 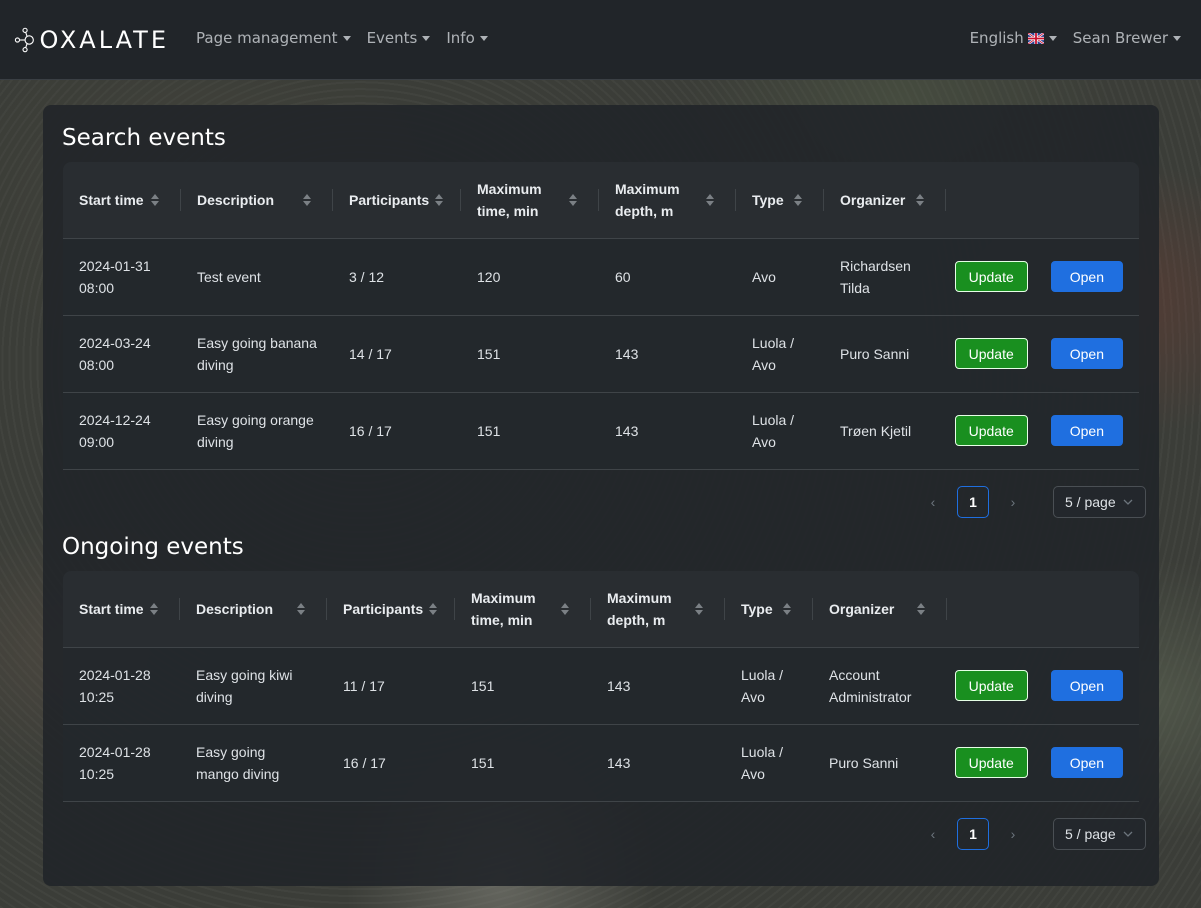 What do you see at coordinates (1177, 38) in the screenshot?
I see `caret-down-icon` at bounding box center [1177, 38].